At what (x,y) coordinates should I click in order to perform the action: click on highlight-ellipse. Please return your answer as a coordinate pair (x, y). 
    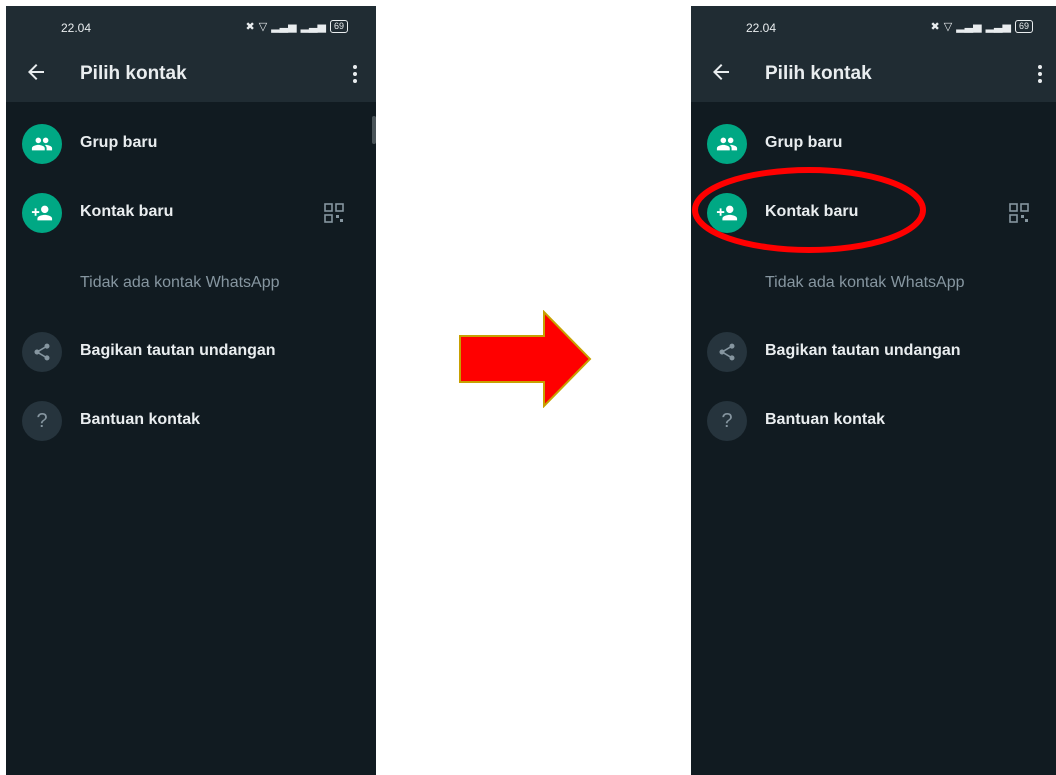
    Looking at the image, I should click on (809, 210).